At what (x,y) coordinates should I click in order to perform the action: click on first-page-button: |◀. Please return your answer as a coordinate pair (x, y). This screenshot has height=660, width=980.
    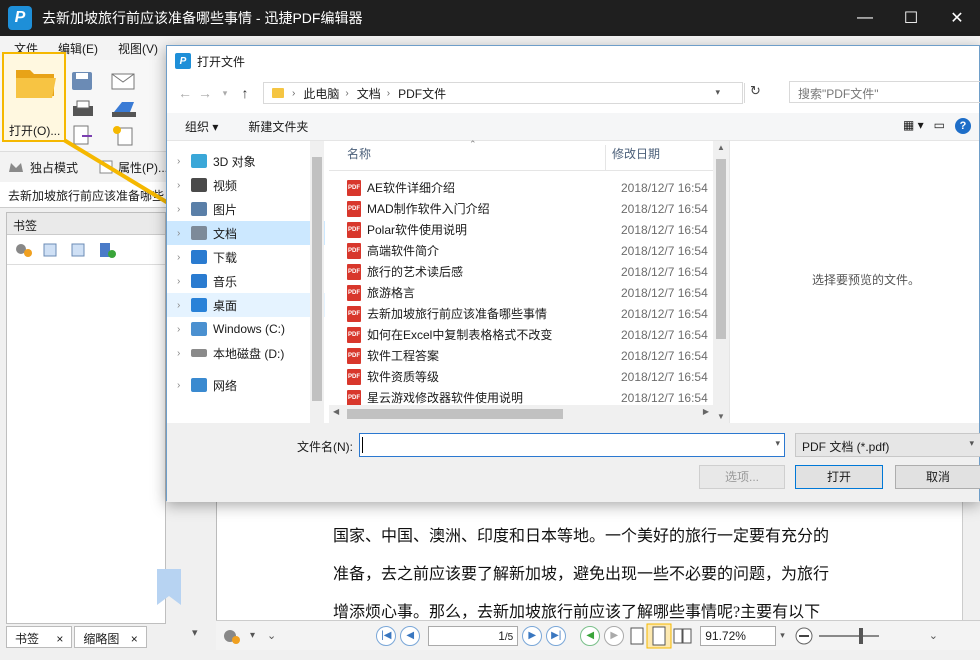
    Looking at the image, I should click on (386, 635).